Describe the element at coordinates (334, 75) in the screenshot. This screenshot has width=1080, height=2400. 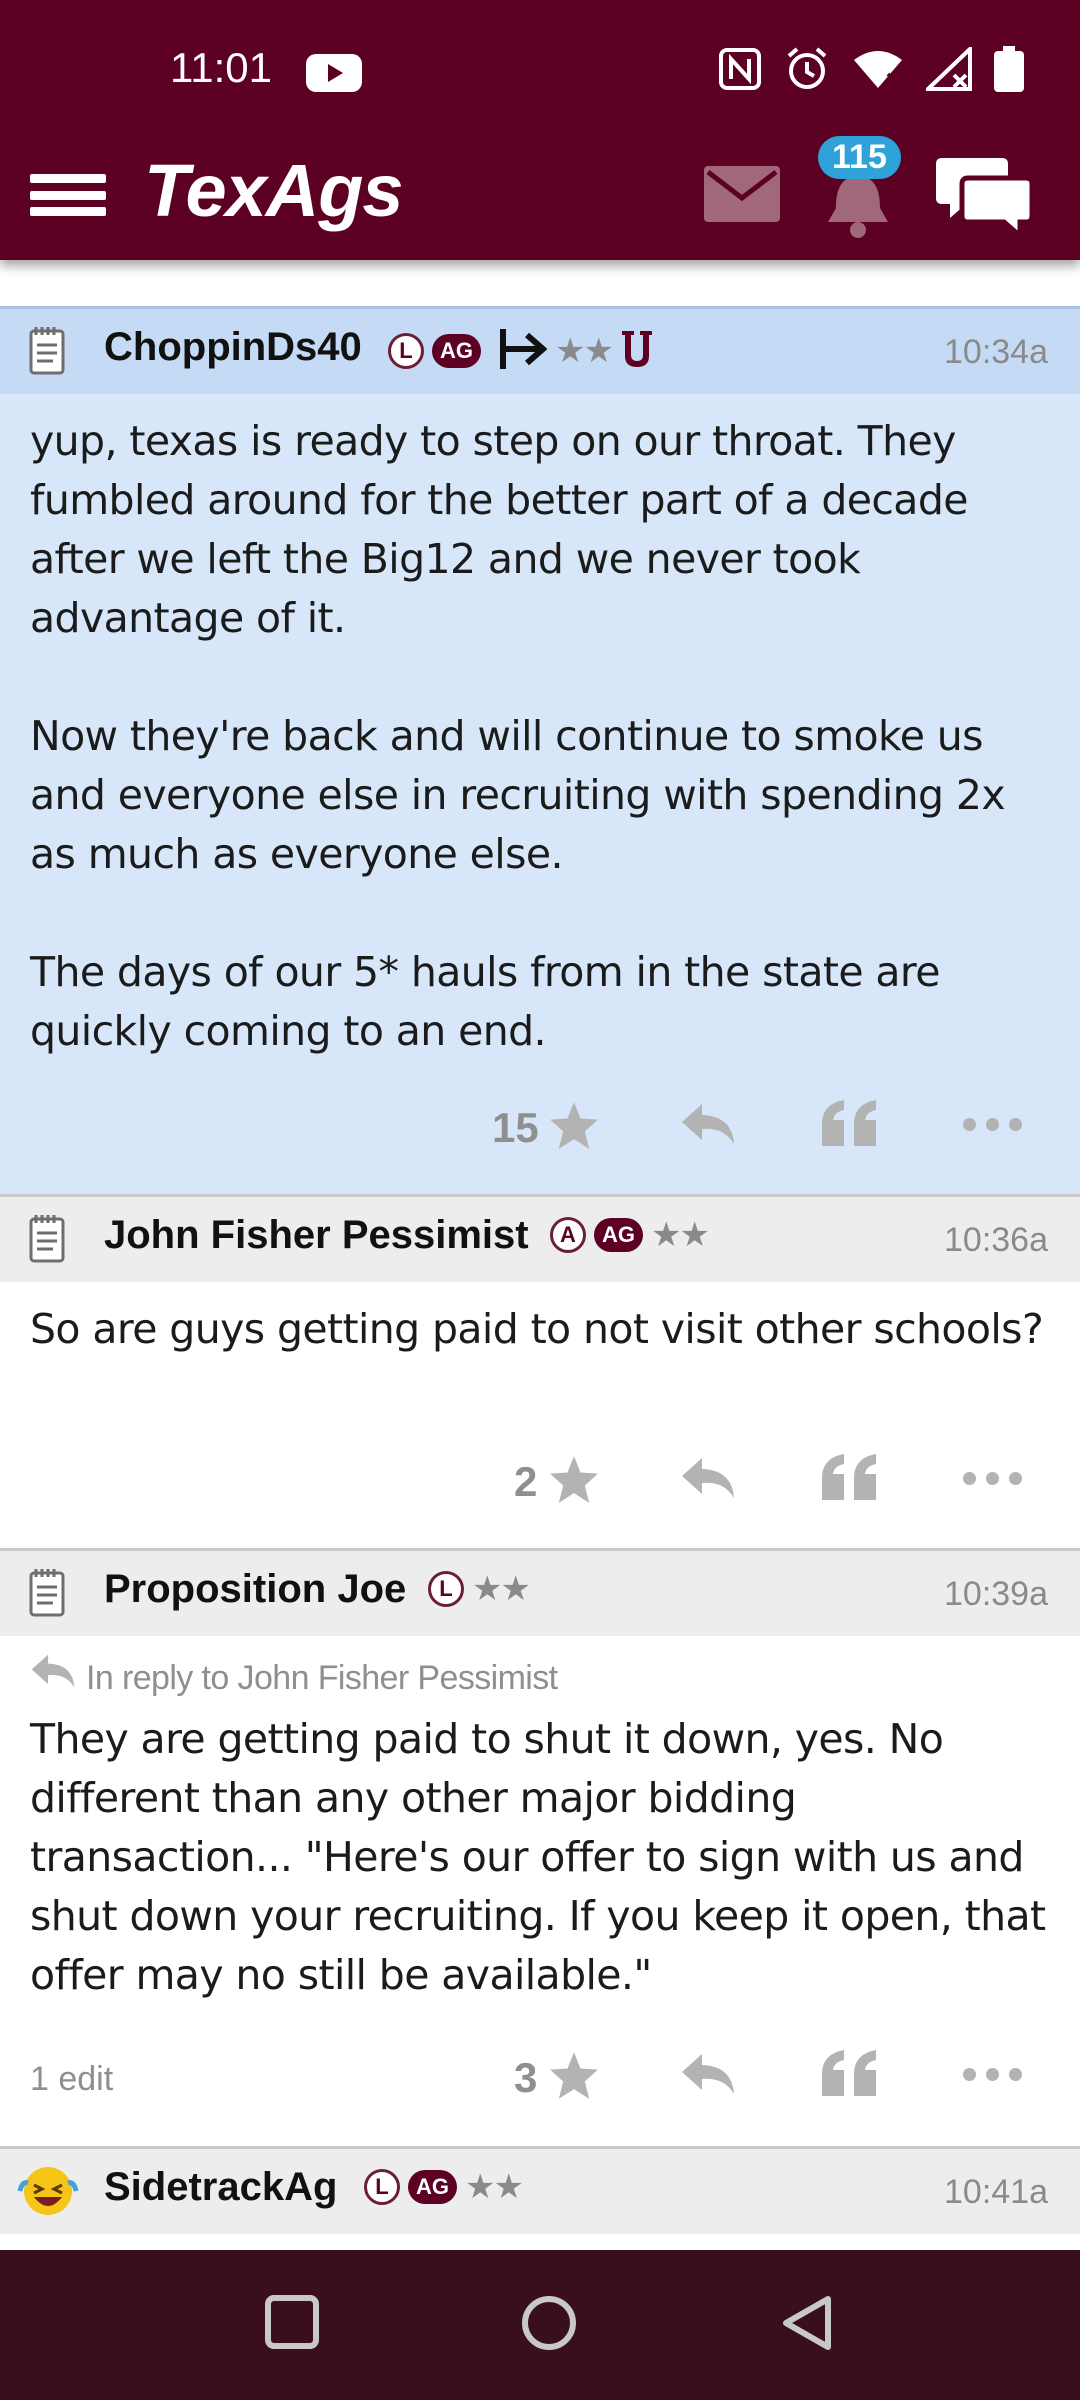
I see `youtube-notification-icon` at that location.